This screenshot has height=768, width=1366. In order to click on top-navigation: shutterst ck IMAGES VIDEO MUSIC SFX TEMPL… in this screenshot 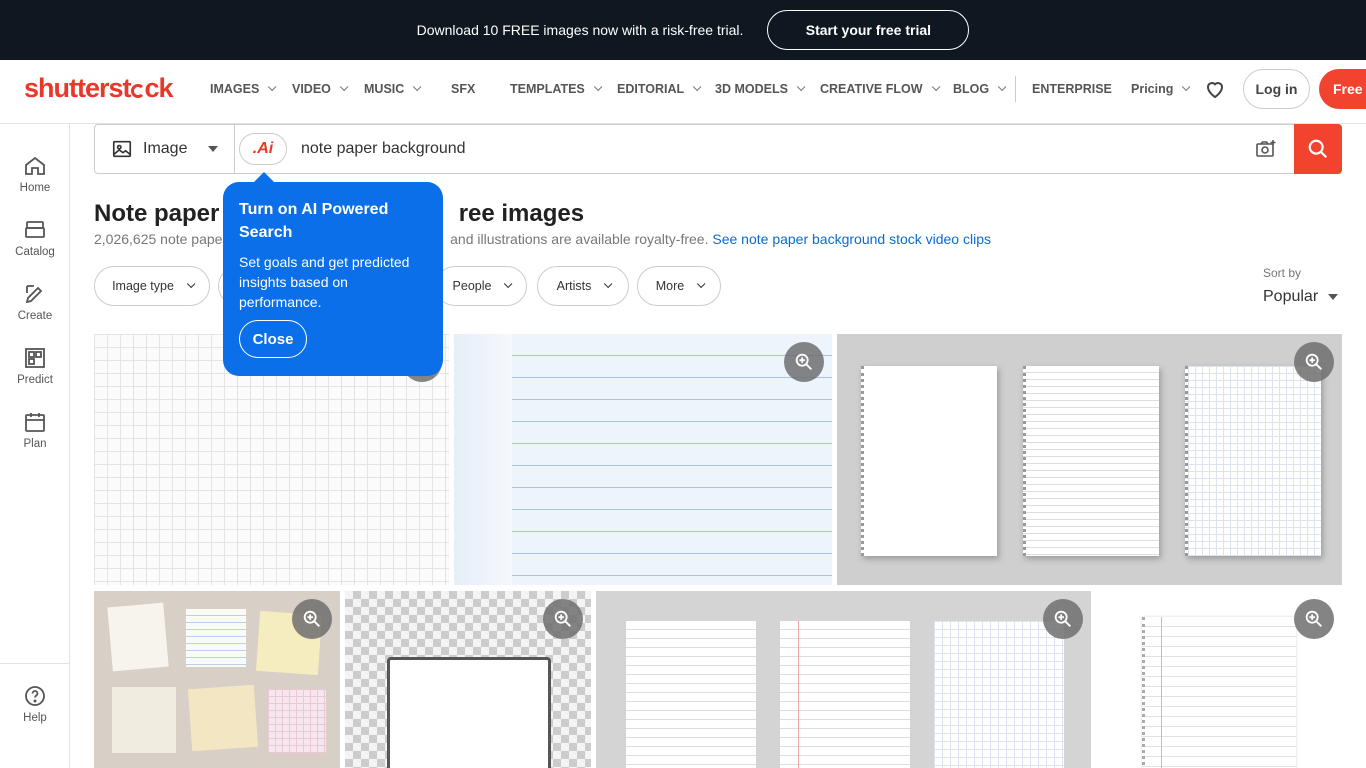, I will do `click(683, 92)`.